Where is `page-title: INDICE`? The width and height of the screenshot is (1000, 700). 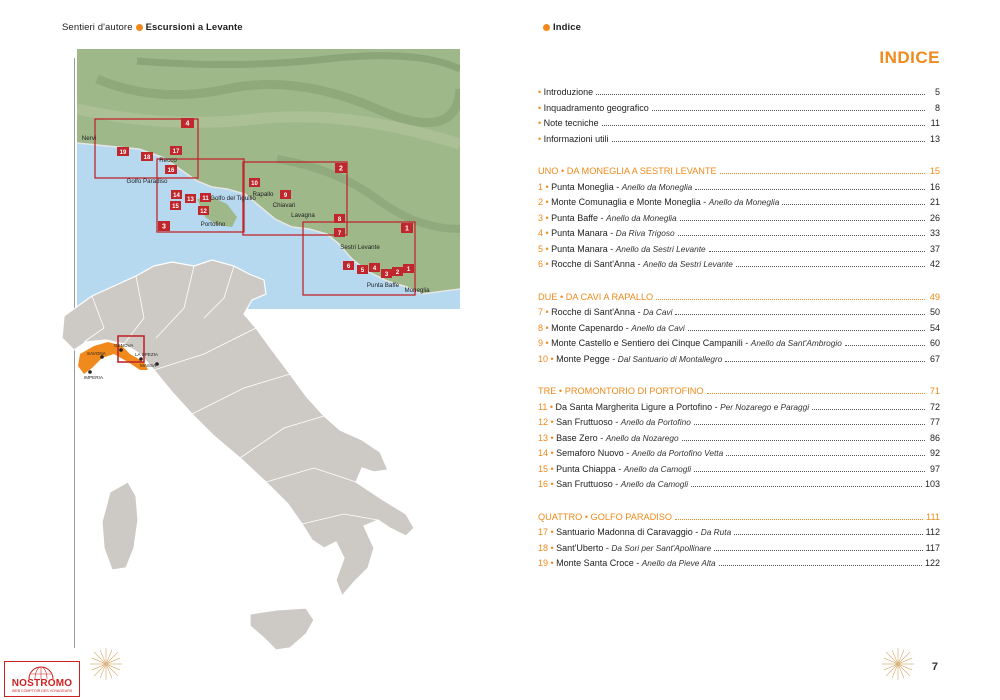
page-title: INDICE is located at coordinates (909, 57).